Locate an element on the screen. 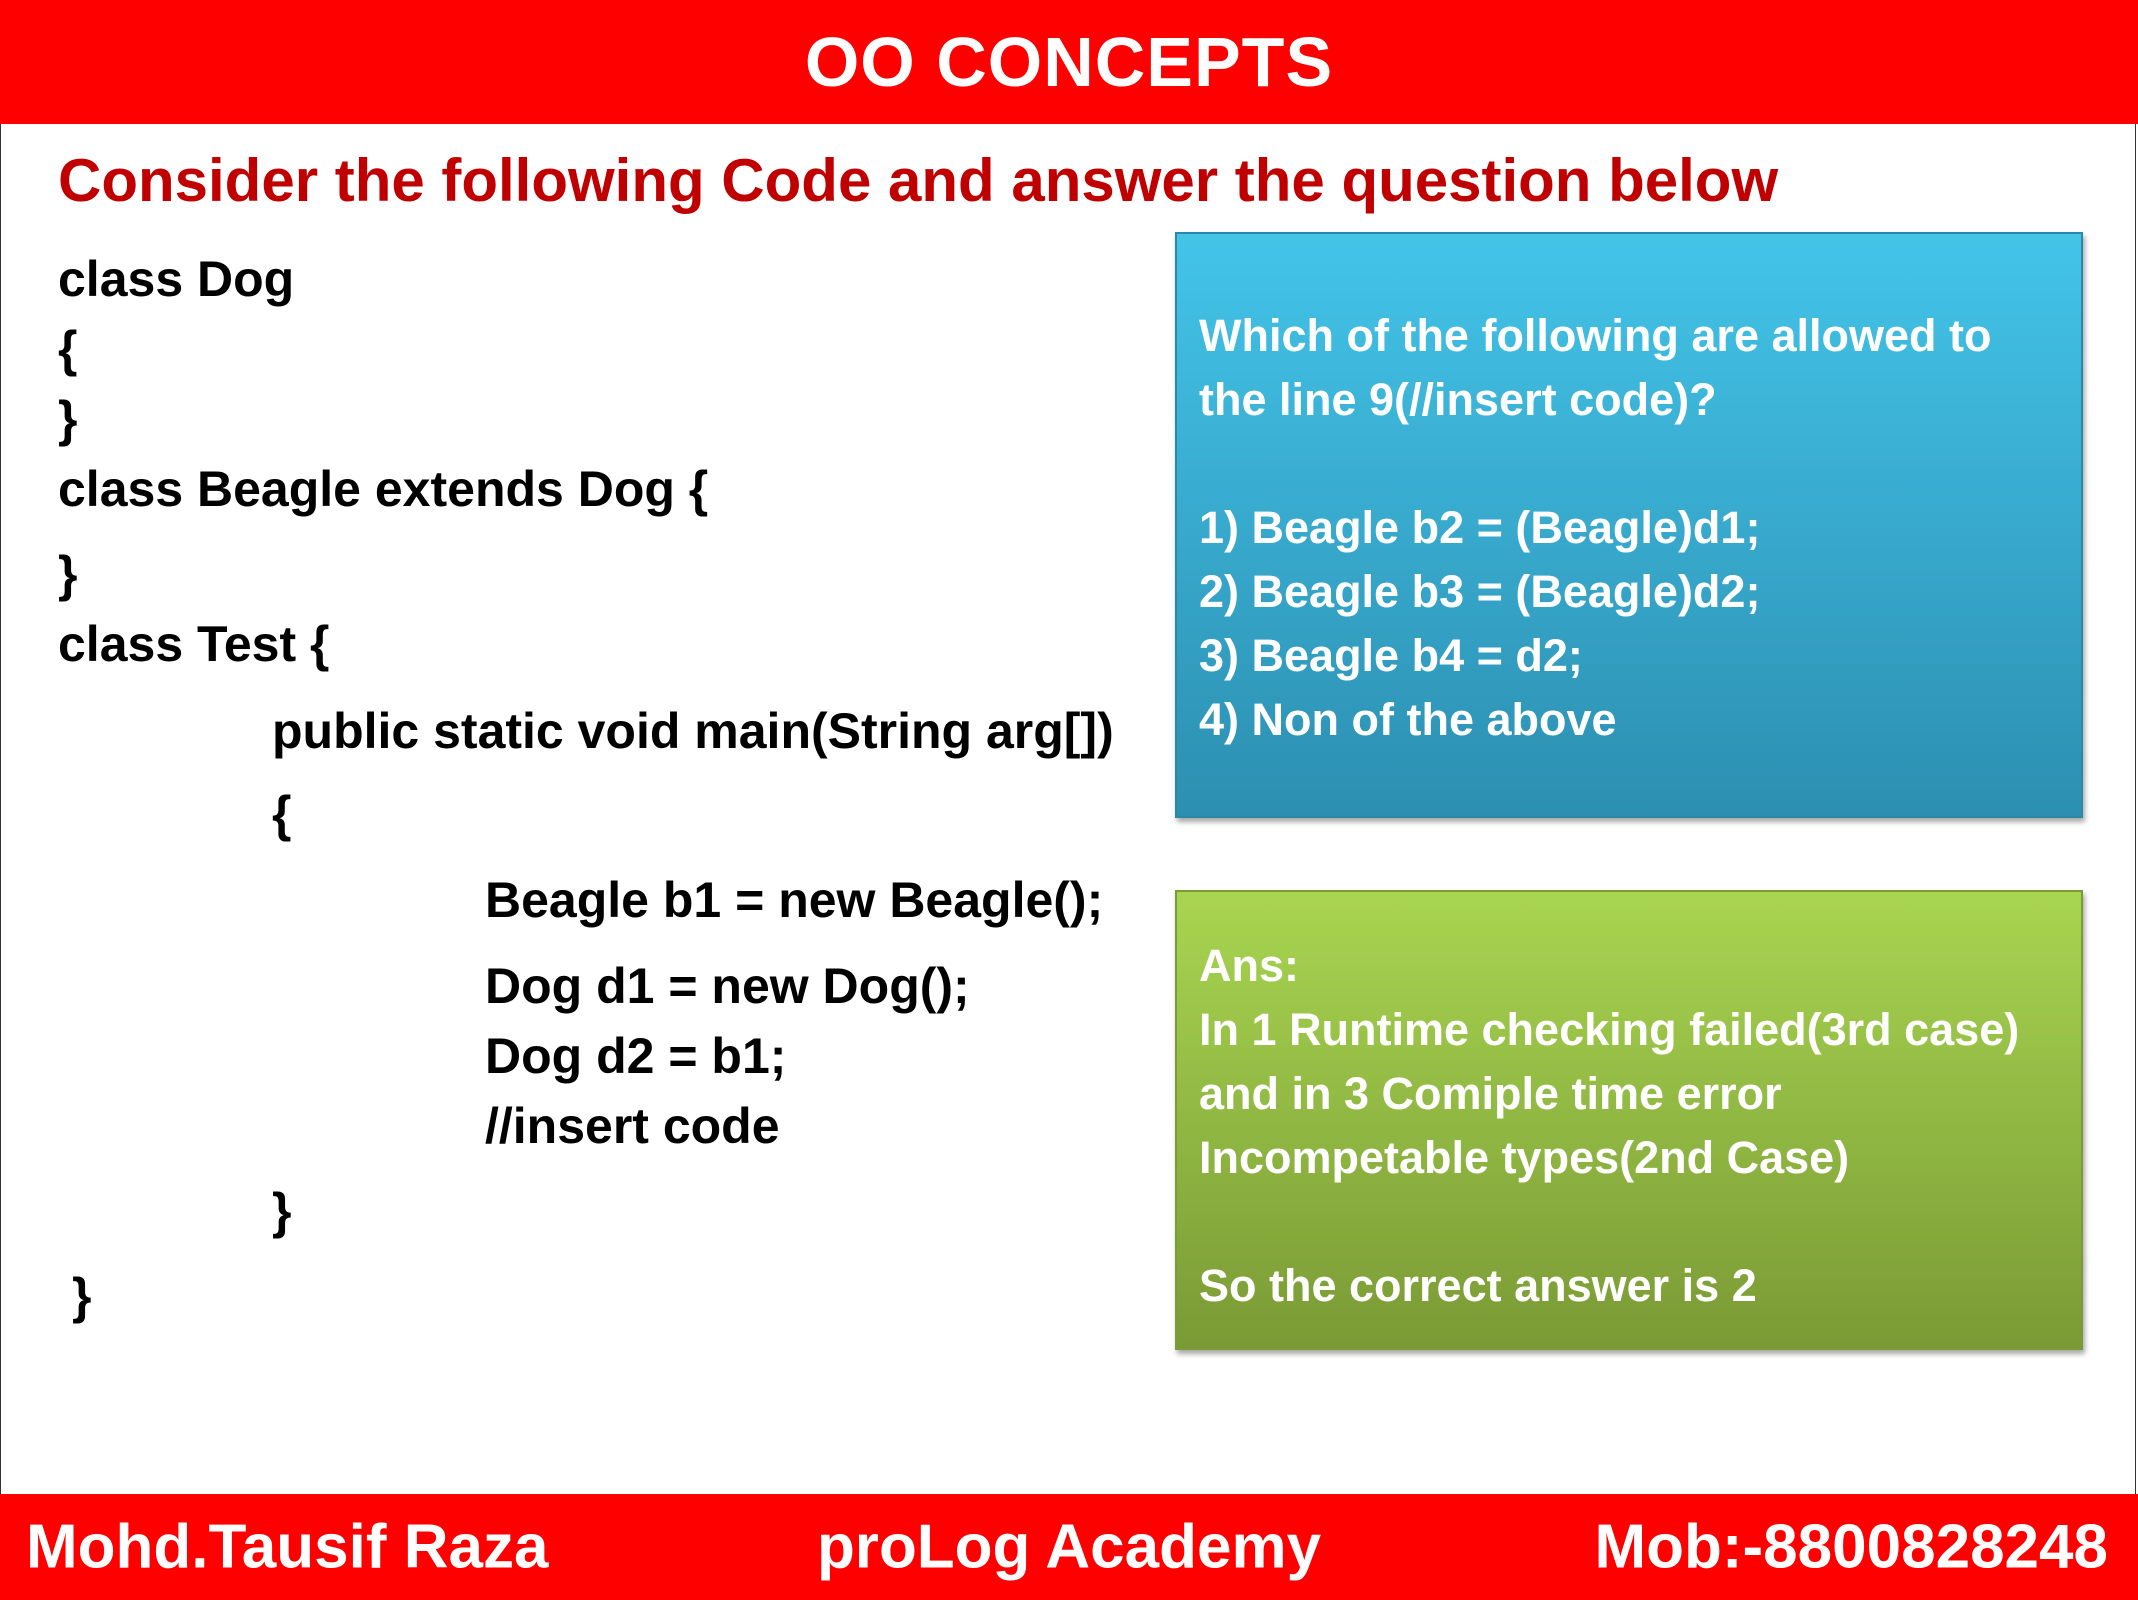 Image resolution: width=2138 pixels, height=1600 pixels. code-line: class Test { is located at coordinates (194, 644).